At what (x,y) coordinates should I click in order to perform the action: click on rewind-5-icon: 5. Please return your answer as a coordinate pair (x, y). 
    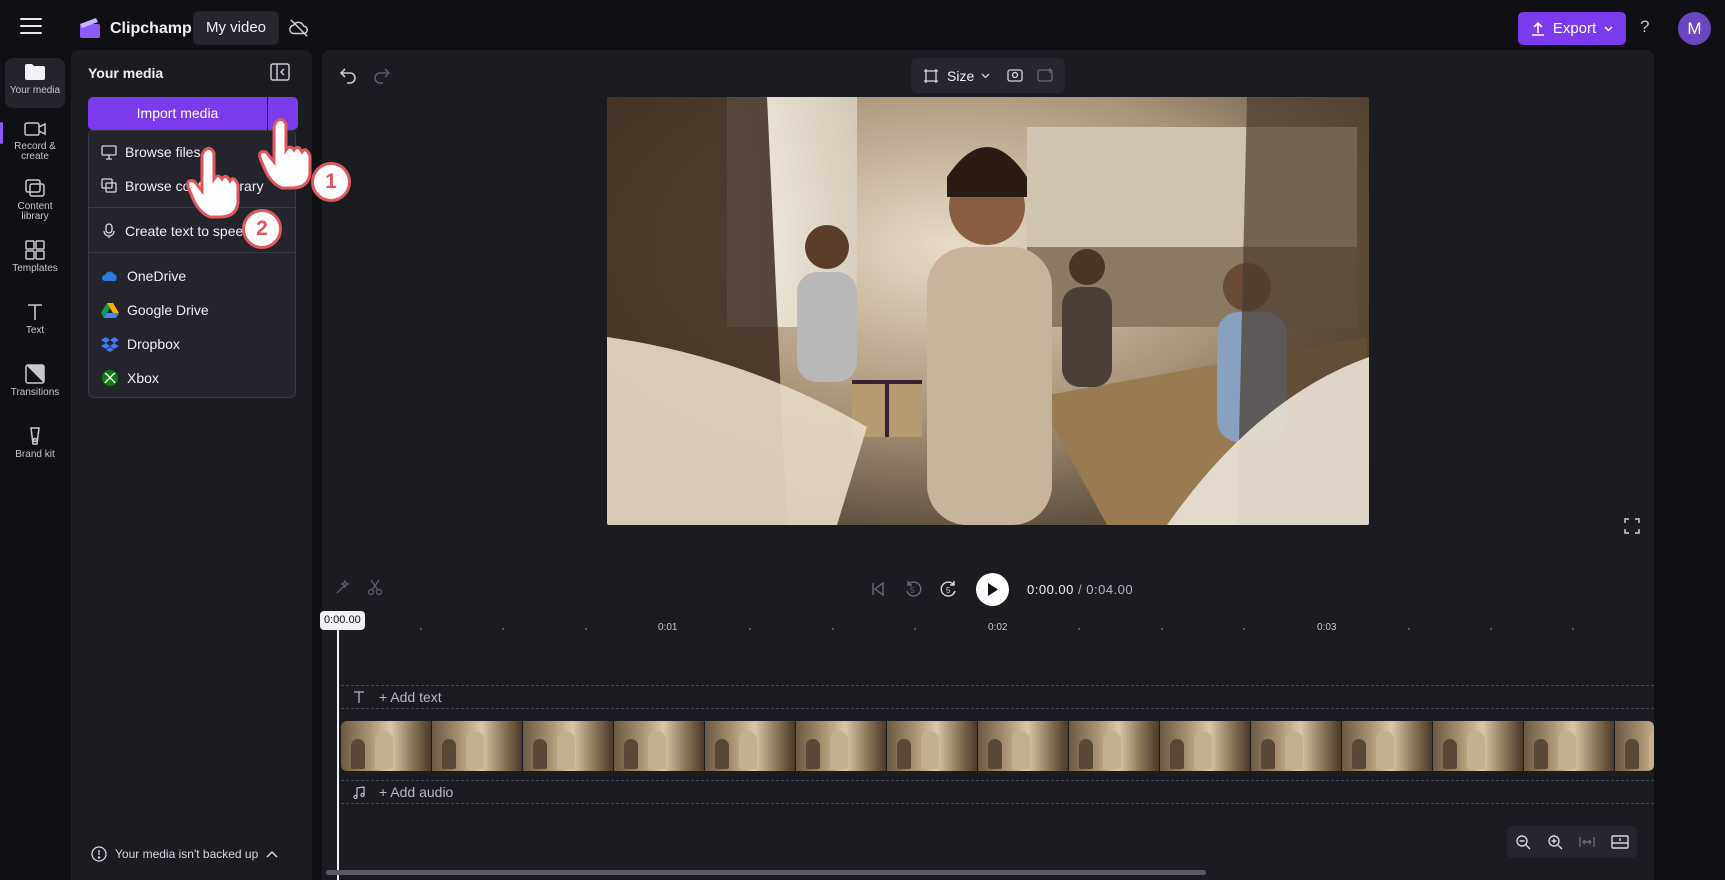
    Looking at the image, I should click on (913, 589).